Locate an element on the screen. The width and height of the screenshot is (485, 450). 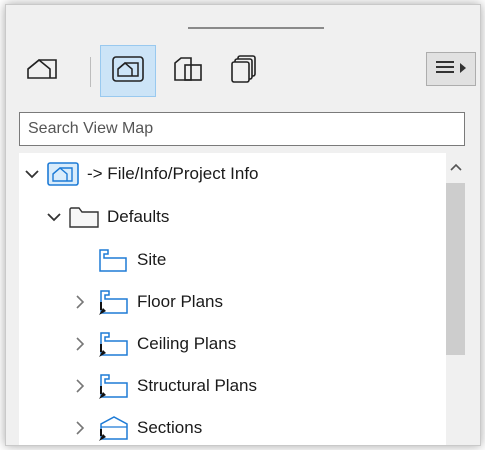
project-map-button is located at coordinates (42, 71).